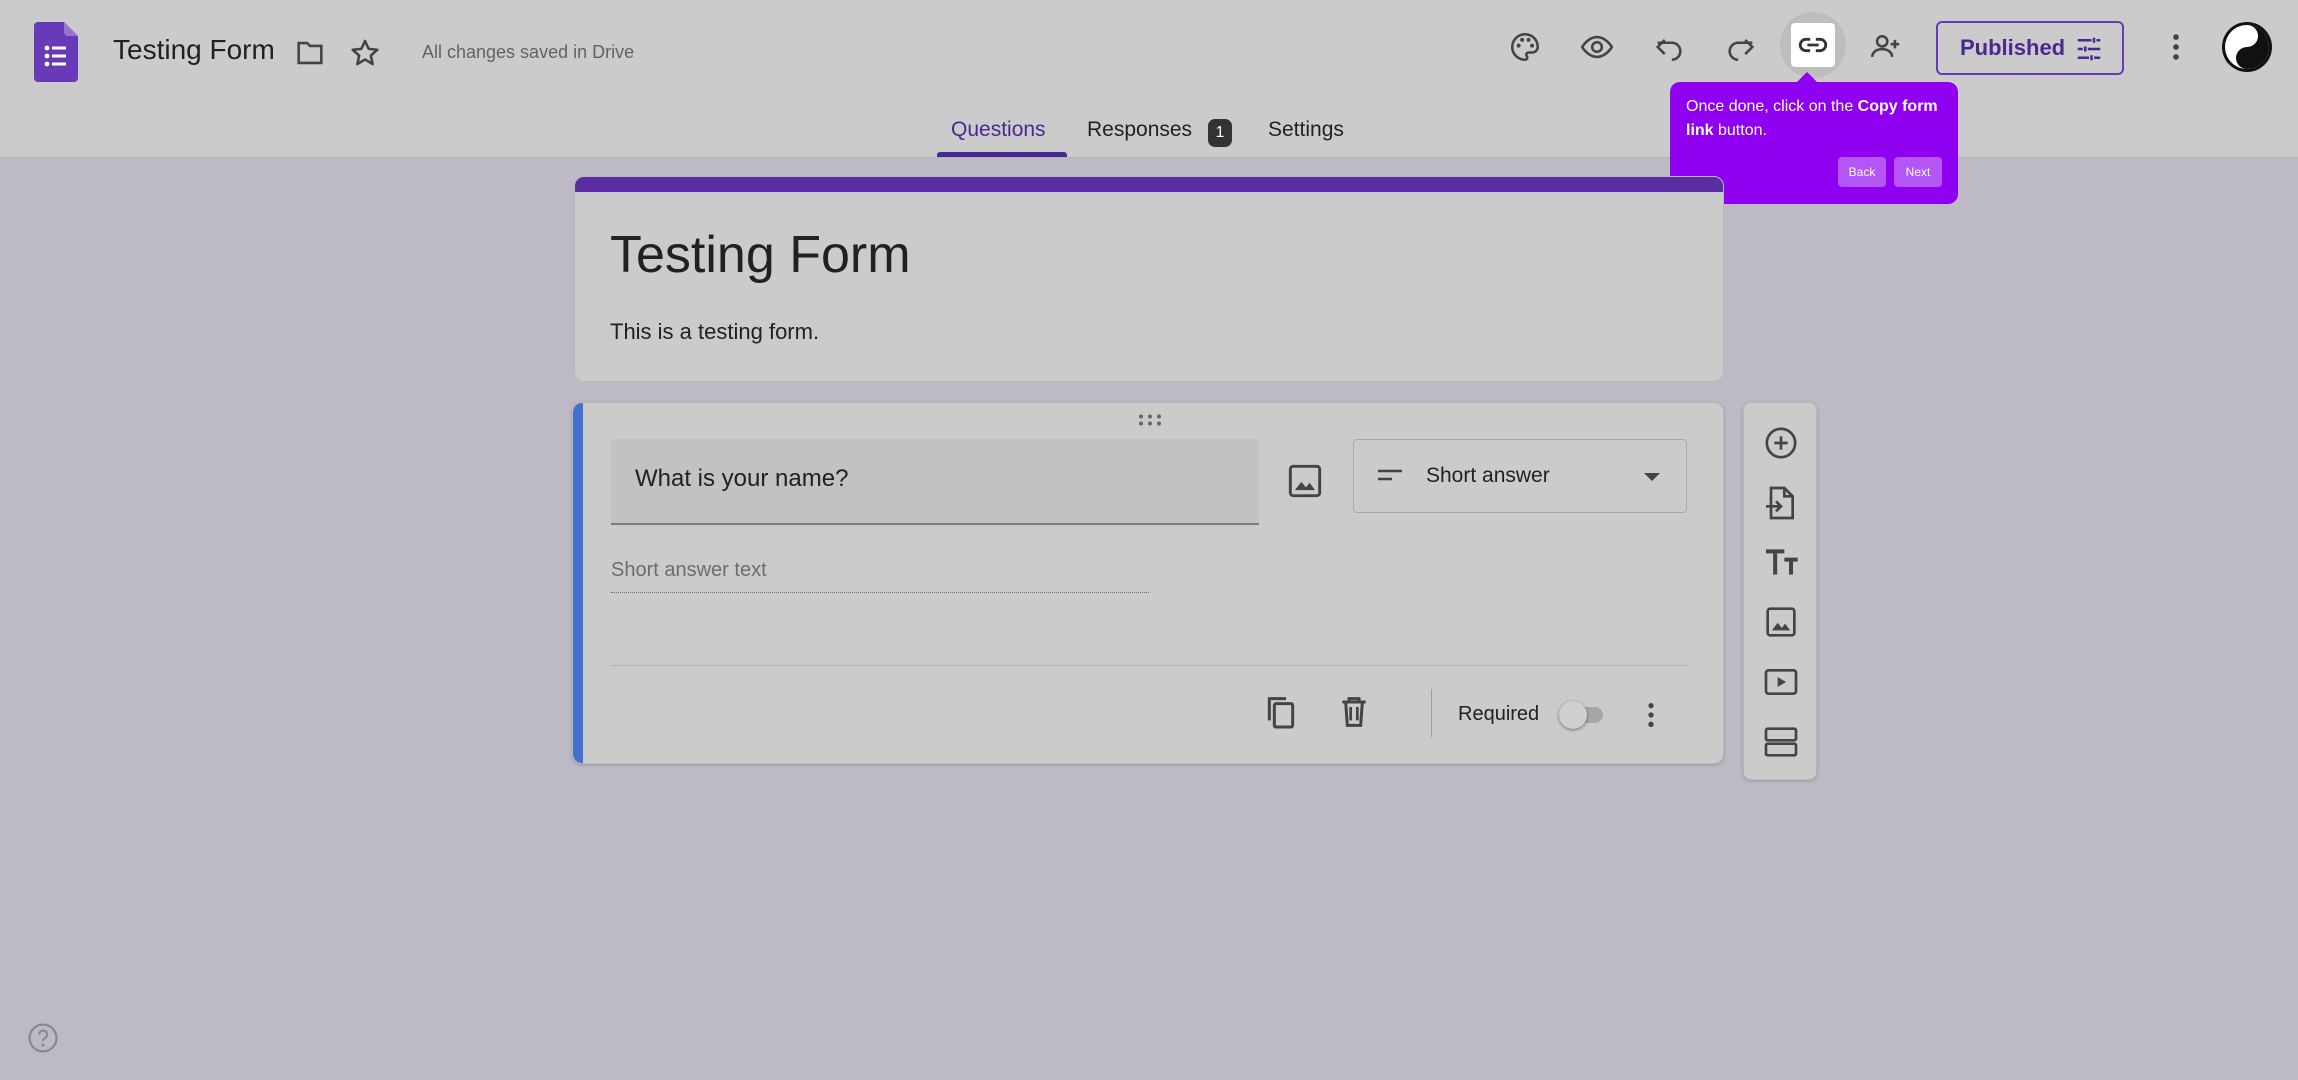  Describe the element at coordinates (1885, 47) in the screenshot. I see `add-collaborator-icon` at that location.